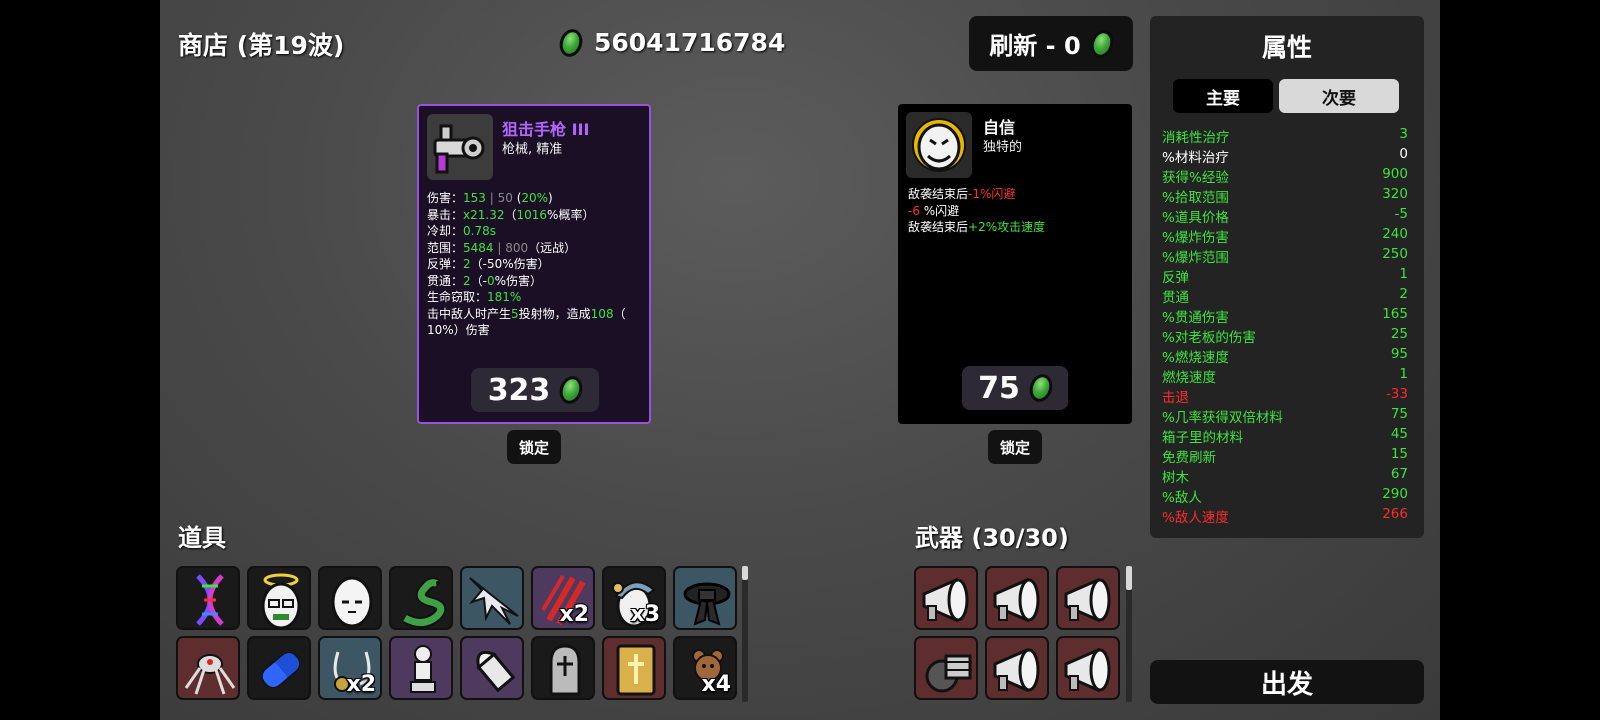 This screenshot has width=1600, height=720. Describe the element at coordinates (1285, 456) in the screenshot. I see `attribute-row: 免费刷新 15` at that location.